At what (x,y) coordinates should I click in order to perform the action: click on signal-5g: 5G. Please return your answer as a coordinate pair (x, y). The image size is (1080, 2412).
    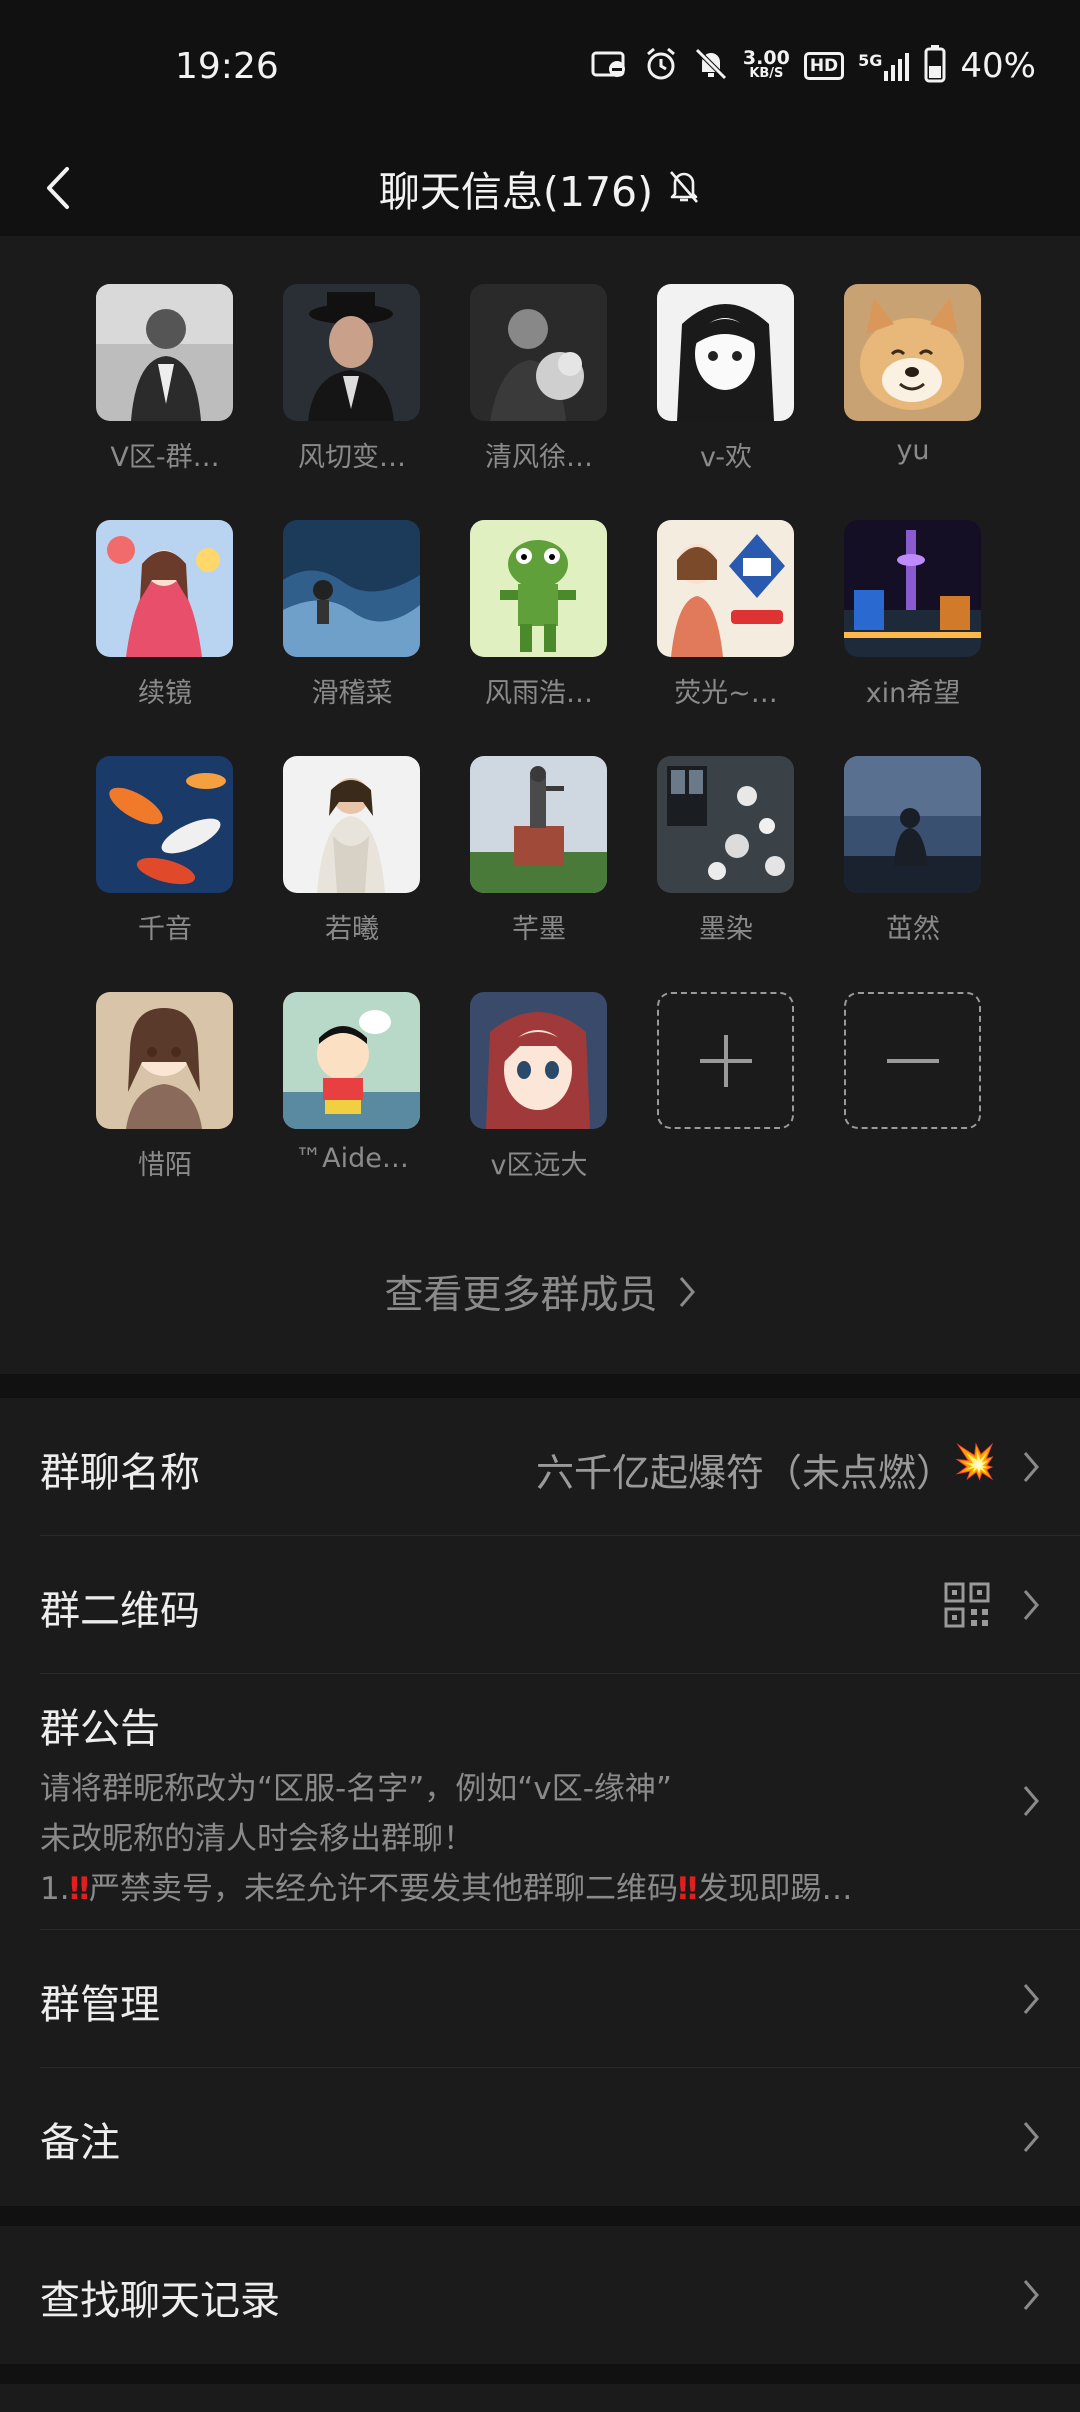
    Looking at the image, I should click on (884, 66).